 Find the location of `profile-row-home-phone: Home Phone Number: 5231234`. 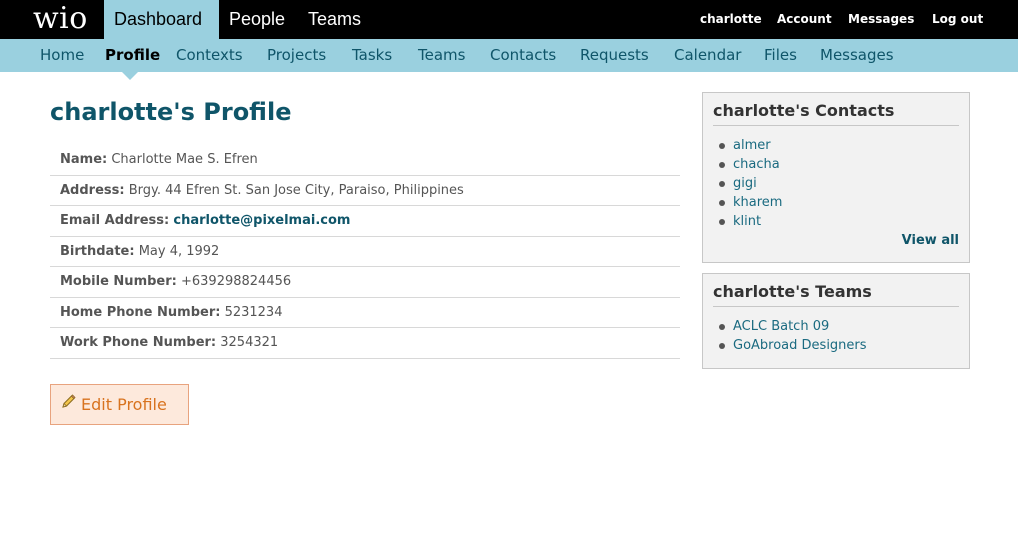

profile-row-home-phone: Home Phone Number: 5231234 is located at coordinates (365, 313).